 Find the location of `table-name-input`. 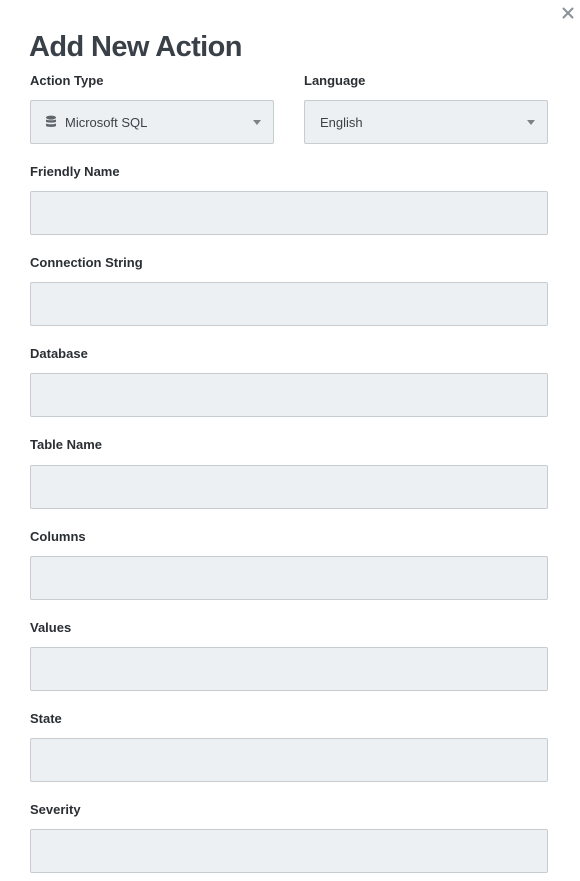

table-name-input is located at coordinates (289, 487).